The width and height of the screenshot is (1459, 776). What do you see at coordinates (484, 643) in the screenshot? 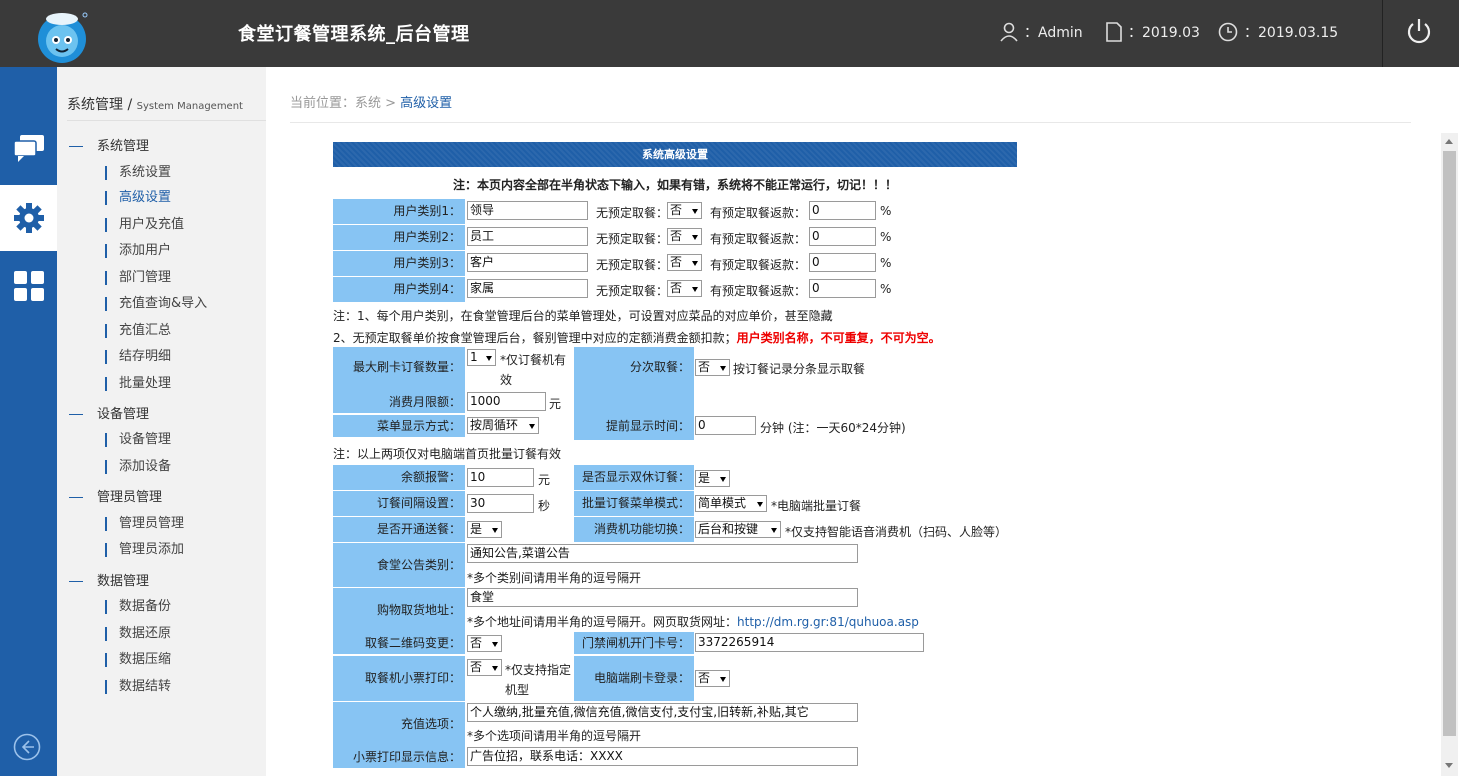
I see `qr-change-select: 否` at bounding box center [484, 643].